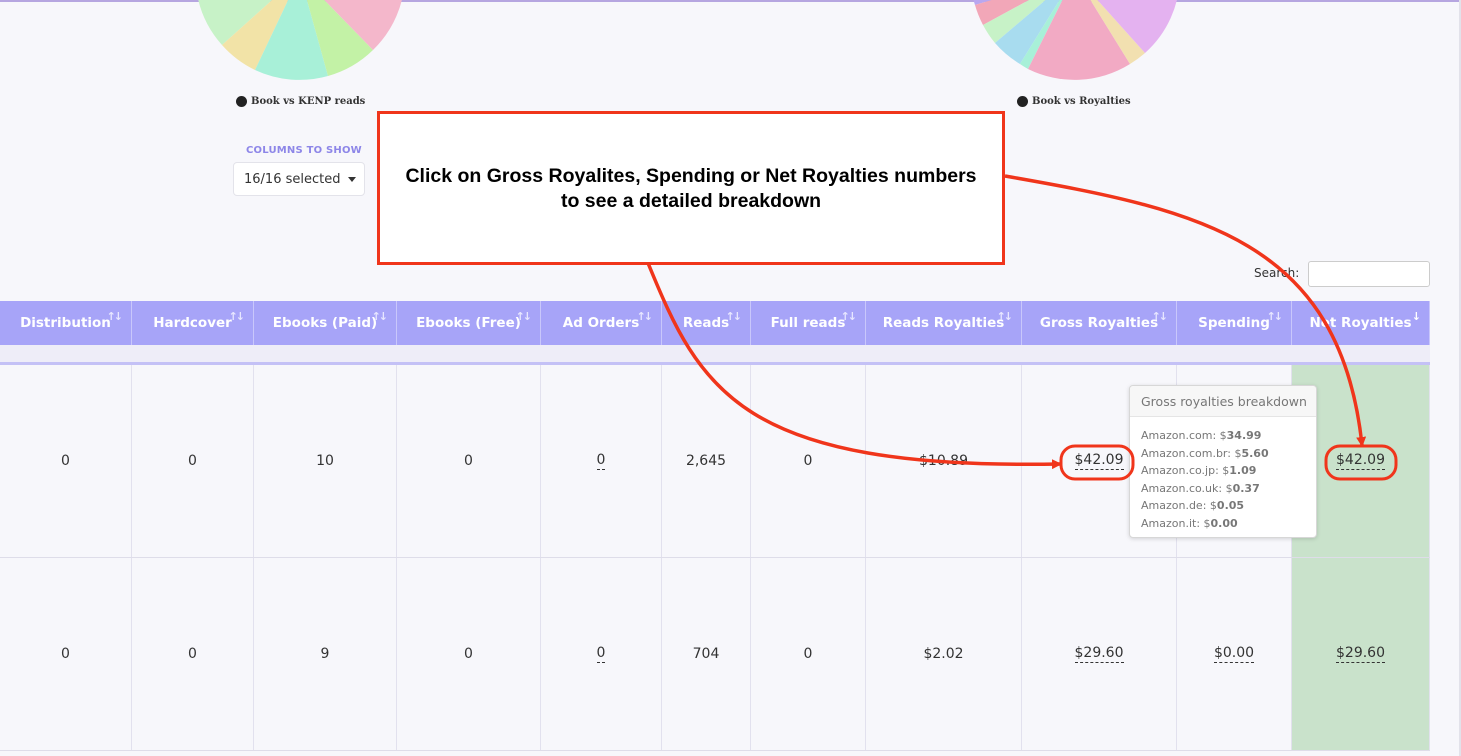  Describe the element at coordinates (1361, 462) in the screenshot. I see `annotation-circle-net` at that location.